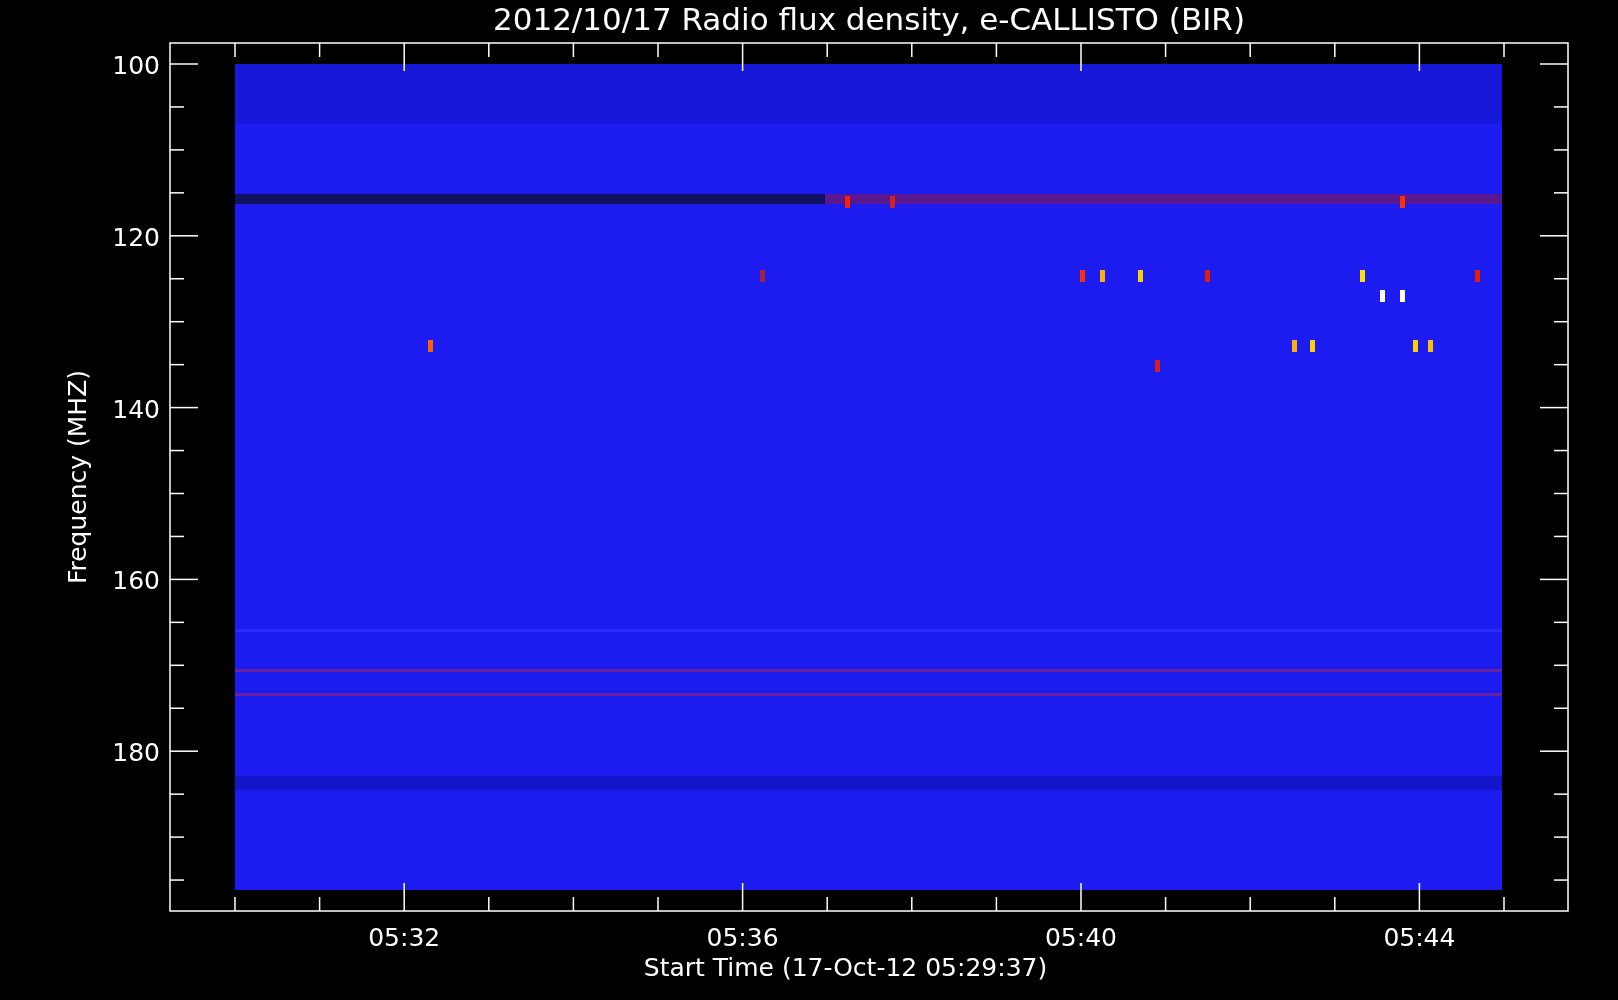 This screenshot has height=1000, width=1618. I want to click on x-axis-label: Start Time (17-Oct-12 05:29:37), so click(845, 967).